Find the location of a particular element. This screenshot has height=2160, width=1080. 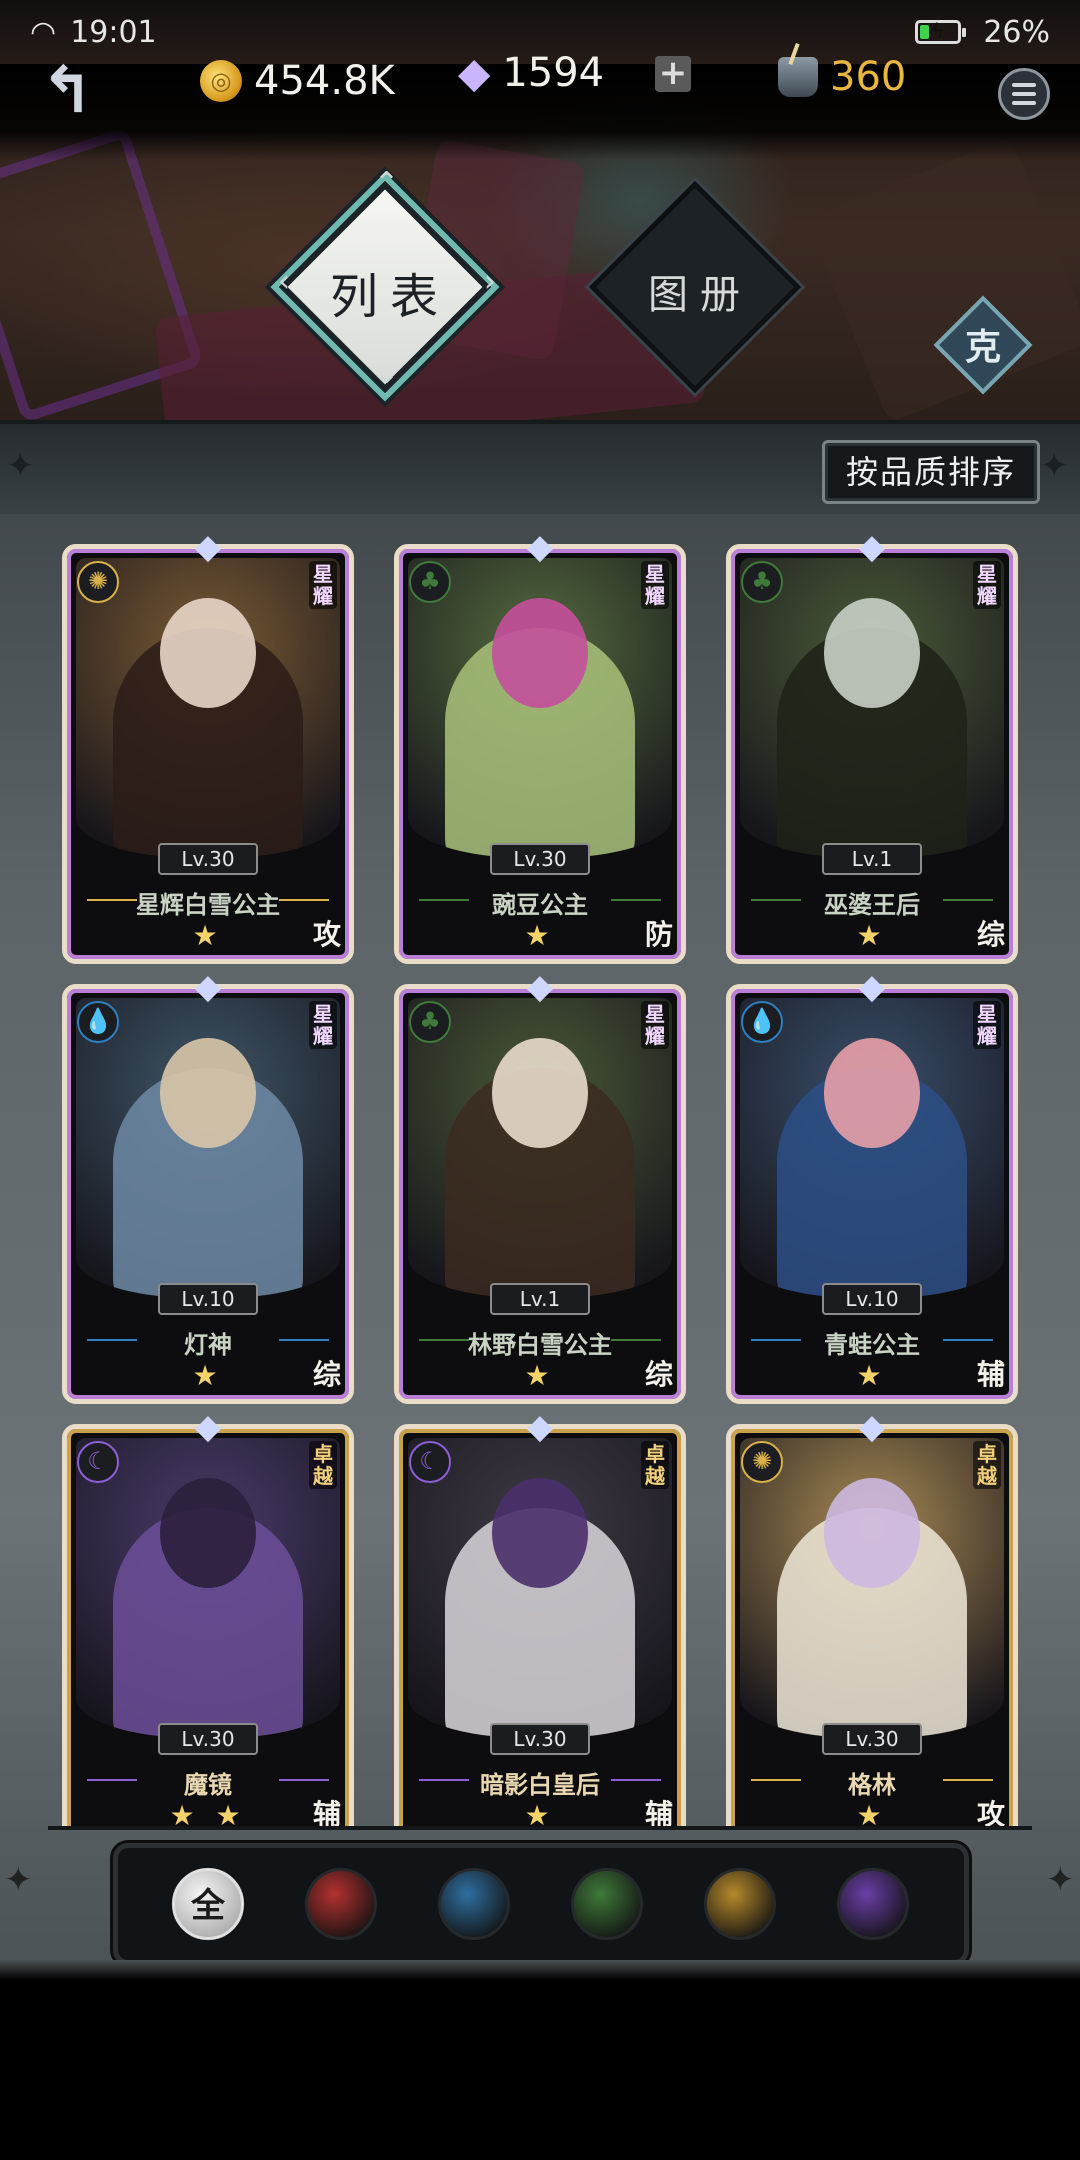

status-time: 19:01 is located at coordinates (113, 32).